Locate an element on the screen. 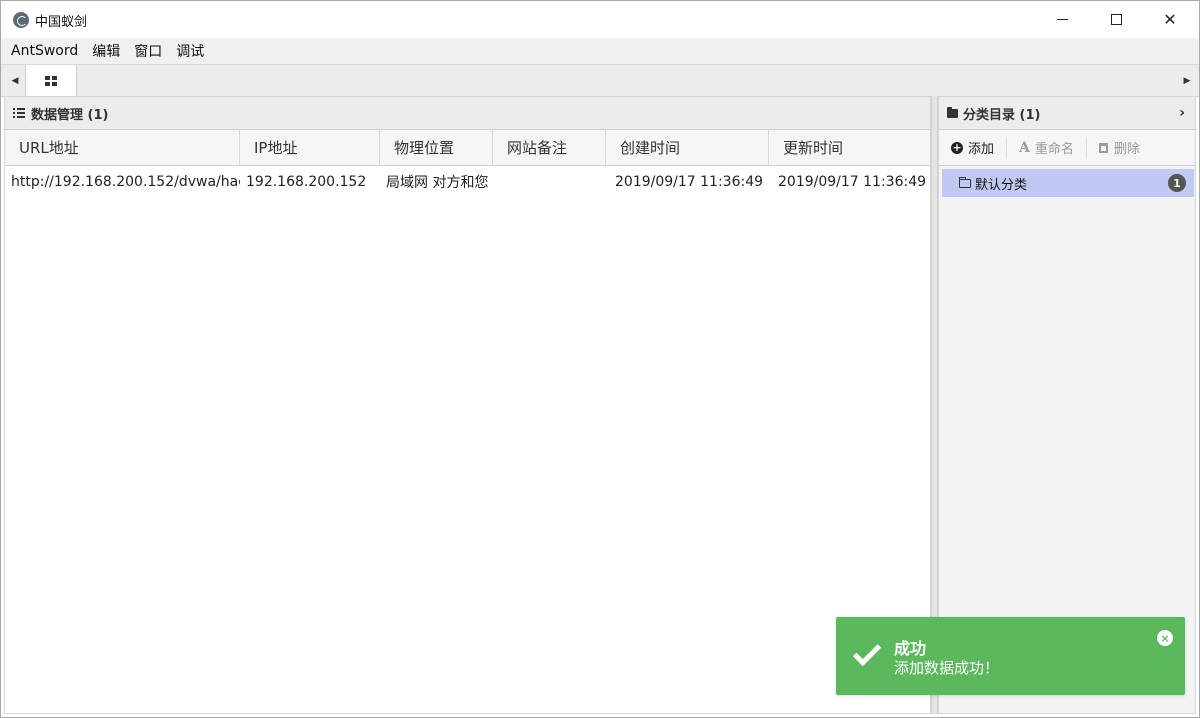  minimize-icon is located at coordinates (1062, 19).